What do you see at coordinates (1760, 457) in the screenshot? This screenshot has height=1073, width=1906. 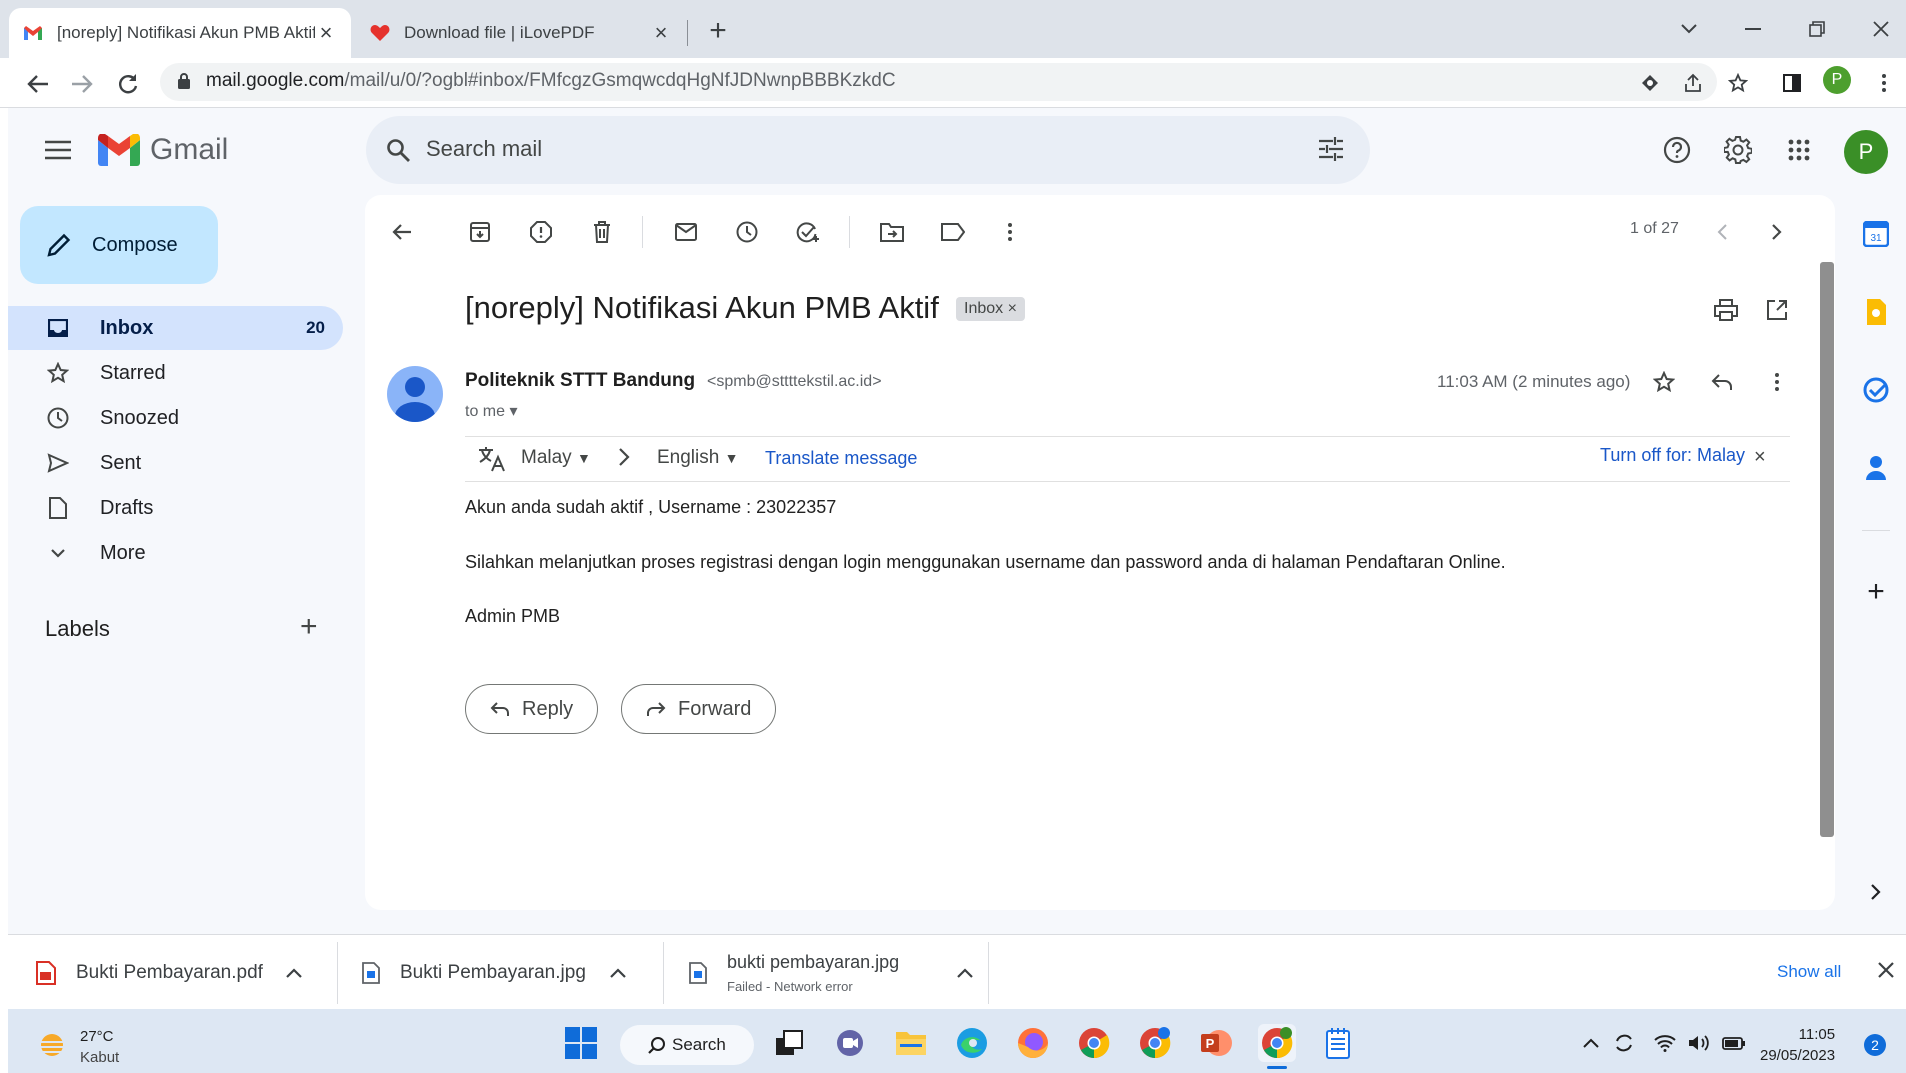 I see `close-translate-icon: ×` at bounding box center [1760, 457].